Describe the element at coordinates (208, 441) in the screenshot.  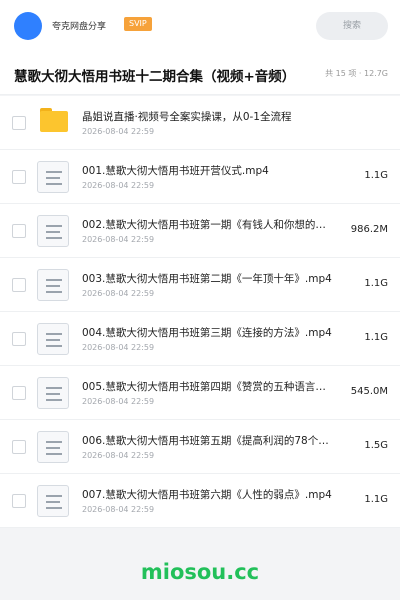
I see `file-name: 006.慧歌大彻大悟用书班第五期《提高利润的78个方法》.mp4` at that location.